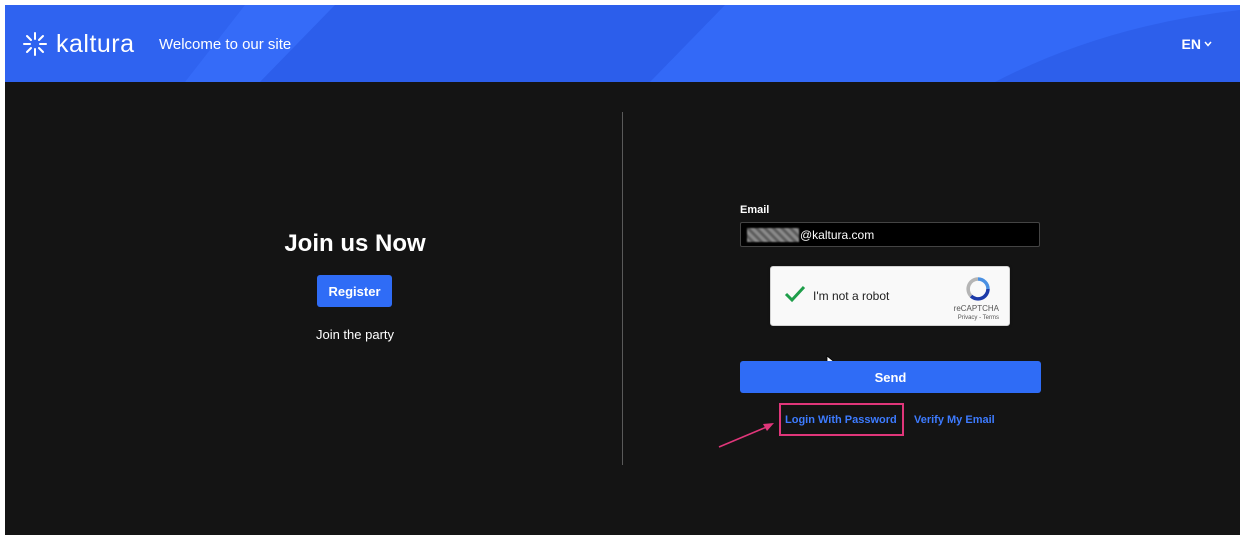 The width and height of the screenshot is (1240, 535). What do you see at coordinates (355, 334) in the screenshot?
I see `join-subtitle: Join the party` at bounding box center [355, 334].